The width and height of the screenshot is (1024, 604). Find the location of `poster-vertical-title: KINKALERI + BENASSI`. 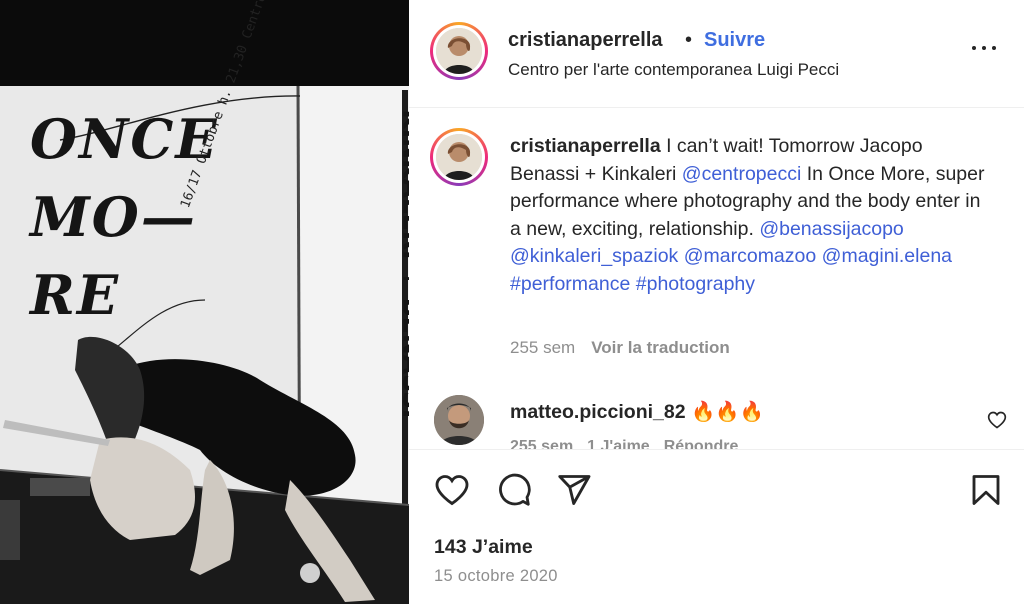

poster-vertical-title: KINKALERI + BENASSI is located at coordinates (403, 264).